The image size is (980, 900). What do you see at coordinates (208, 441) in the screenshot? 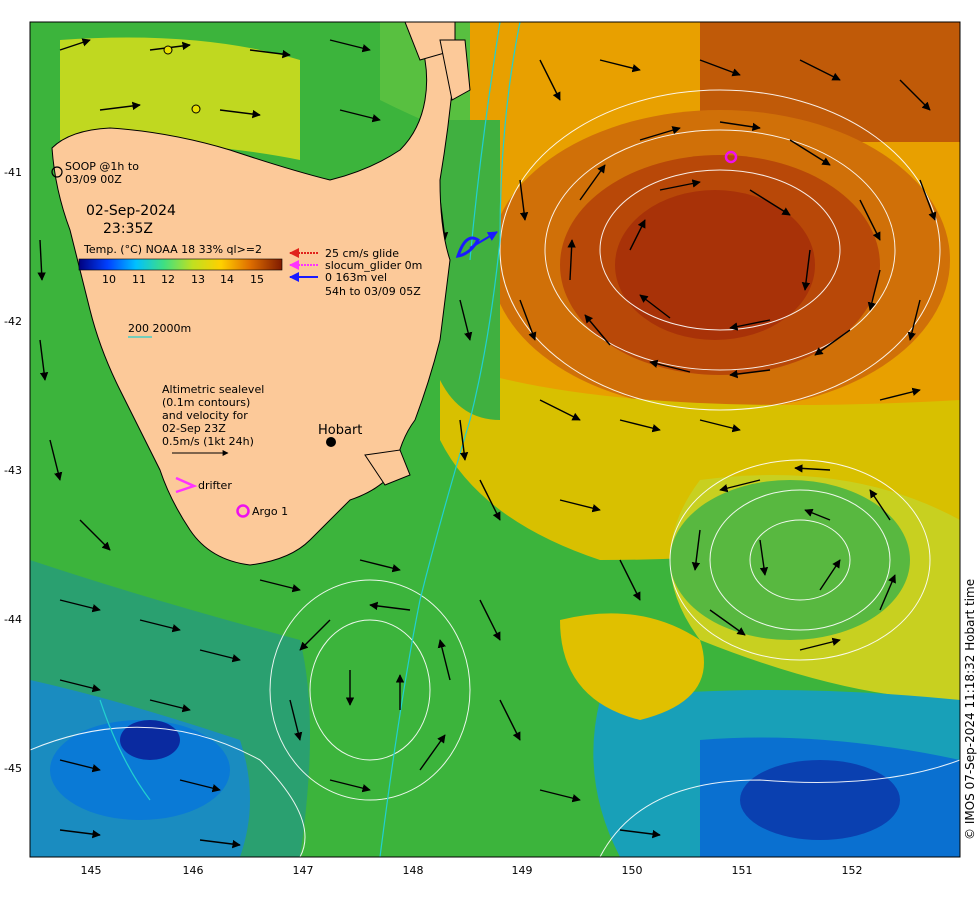
I see `altimetry-line5: 0.5m/s (1kt 24h)` at bounding box center [208, 441].